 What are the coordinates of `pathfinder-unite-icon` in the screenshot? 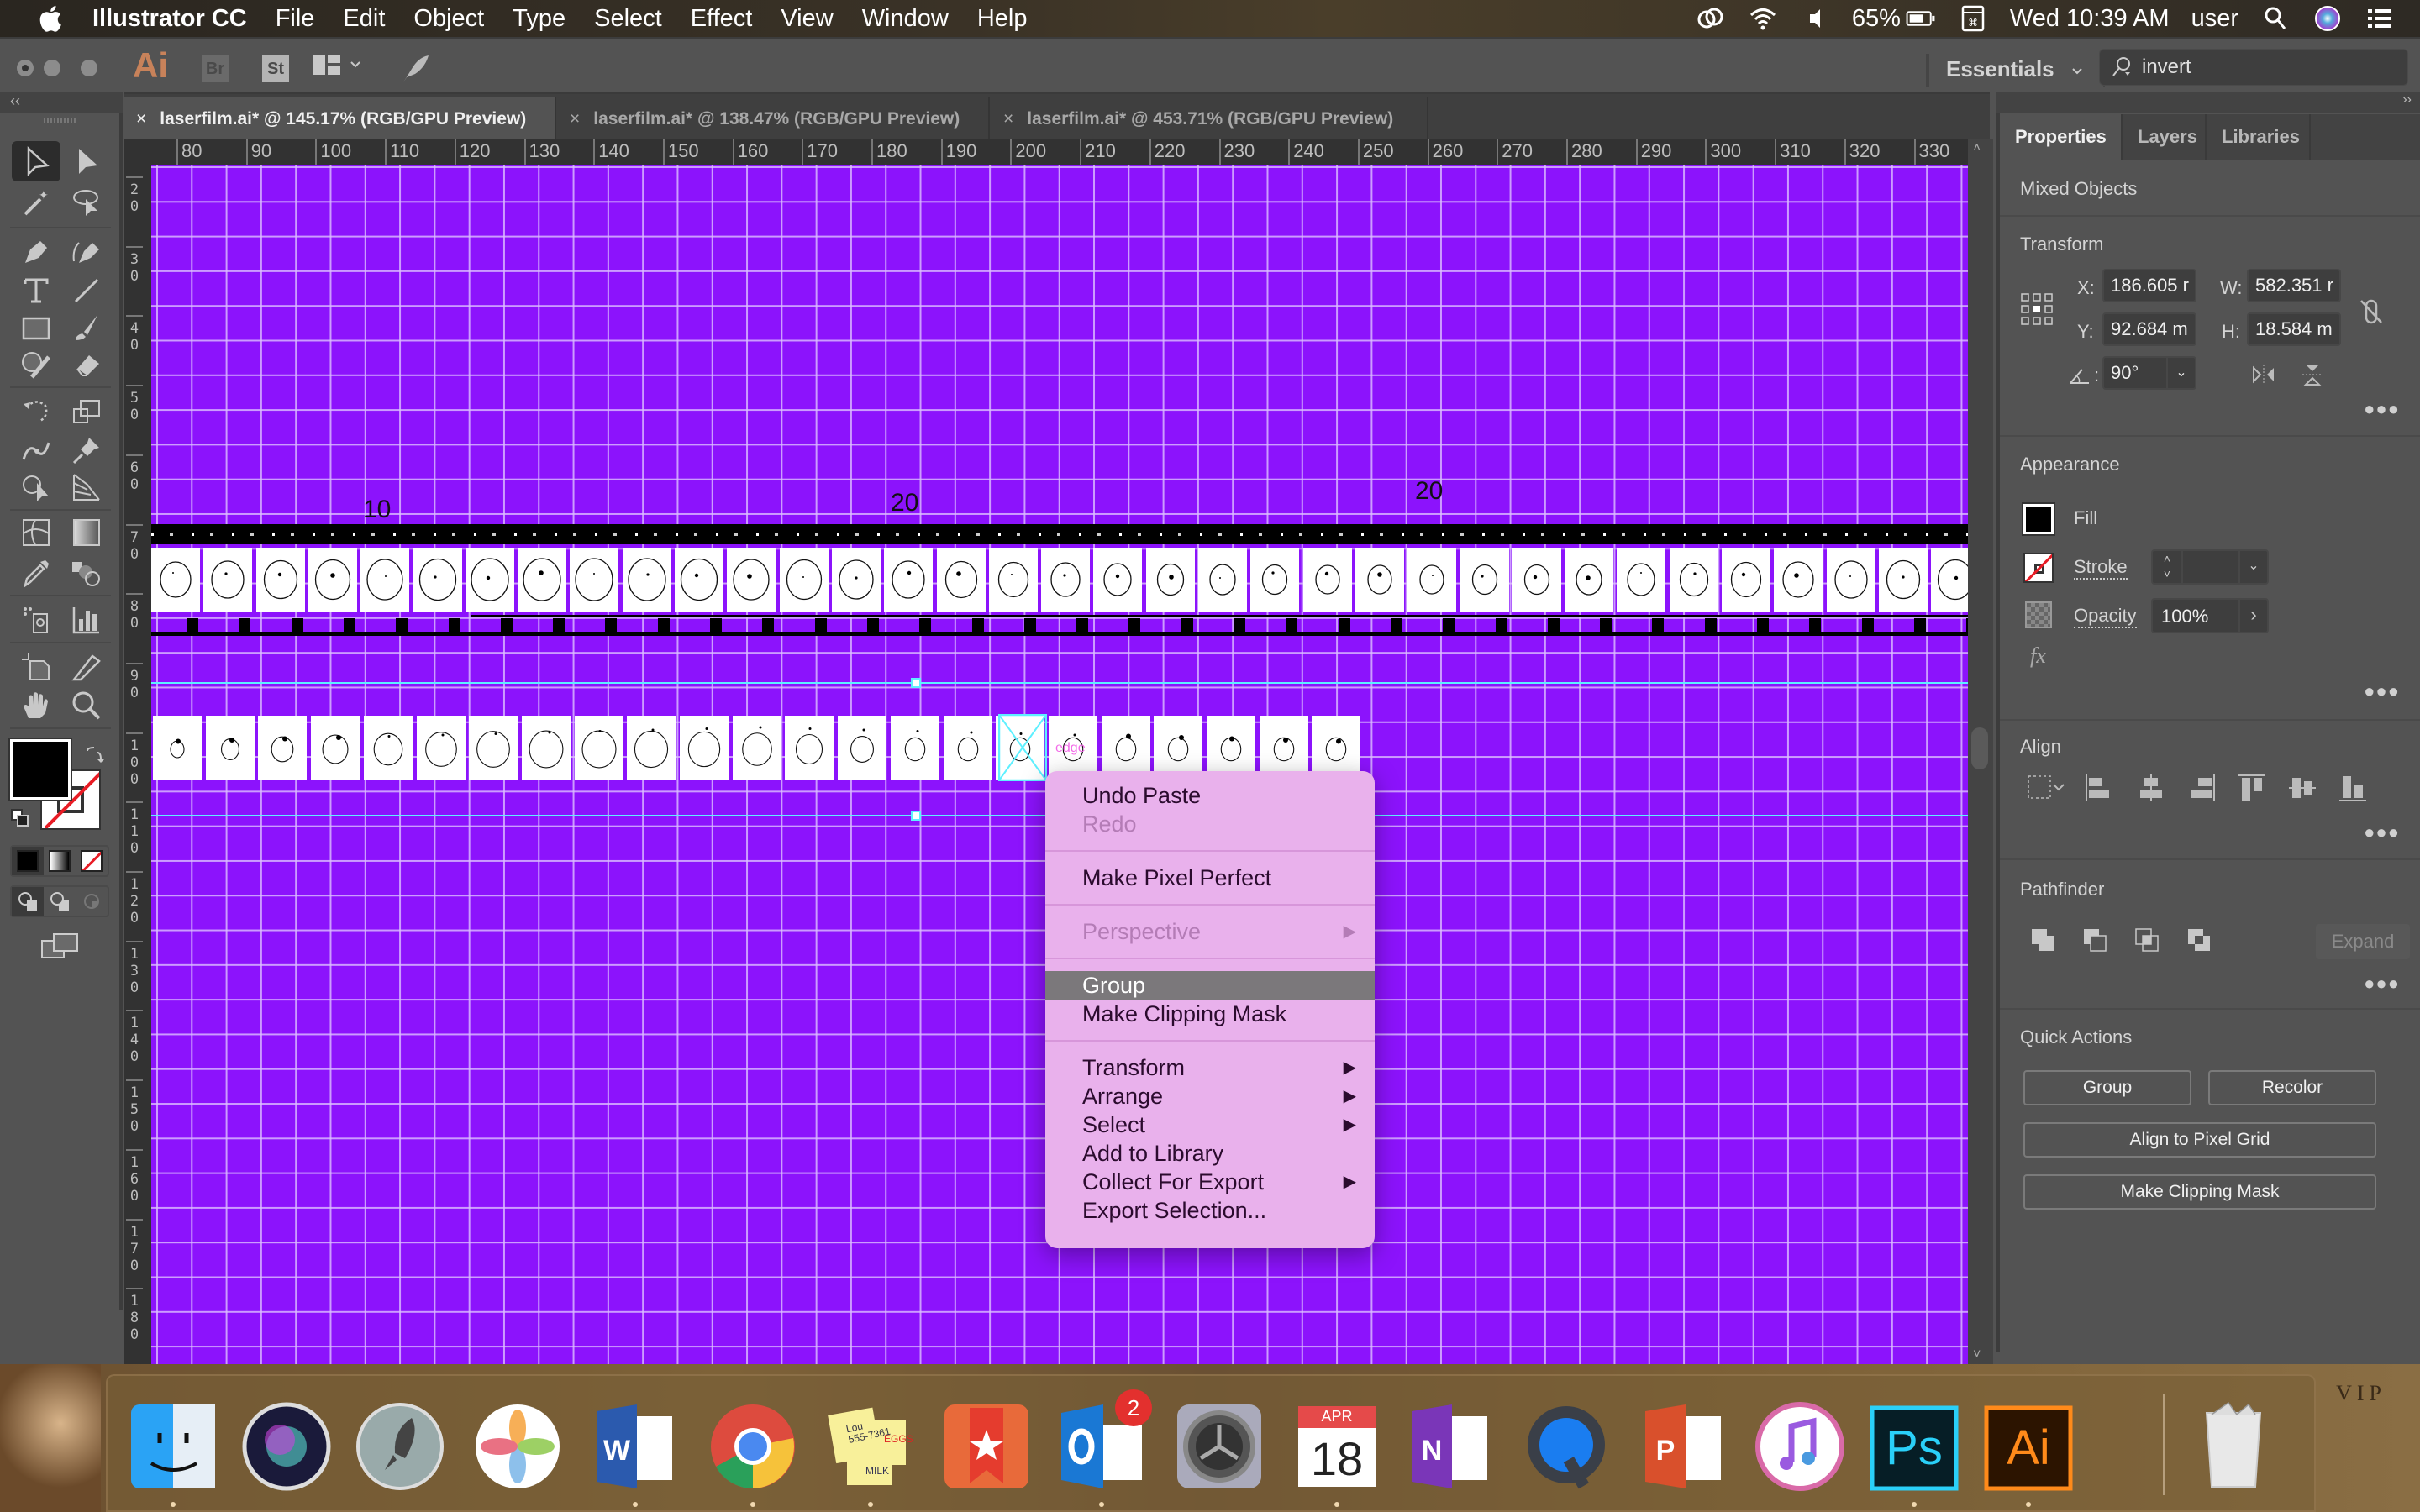 It's located at (2044, 941).